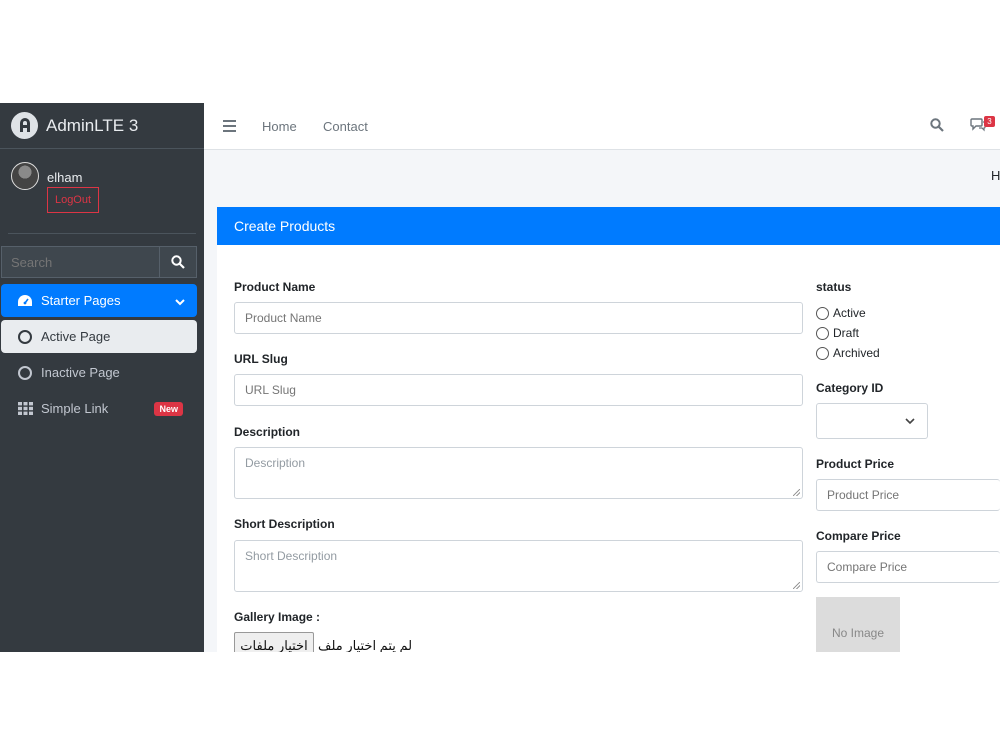 The image size is (1000, 750). I want to click on product-price-input, so click(908, 495).